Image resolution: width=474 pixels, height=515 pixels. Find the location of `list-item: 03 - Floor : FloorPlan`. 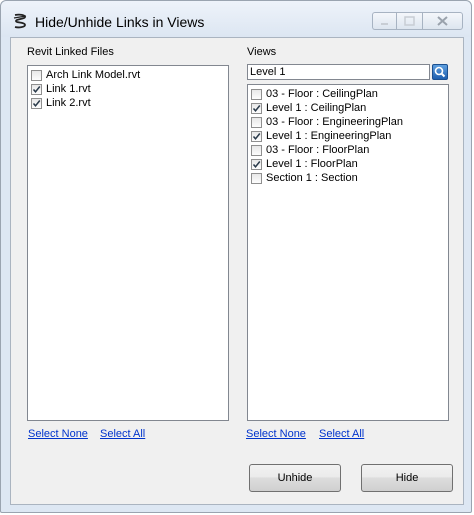

list-item: 03 - Floor : FloorPlan is located at coordinates (310, 150).